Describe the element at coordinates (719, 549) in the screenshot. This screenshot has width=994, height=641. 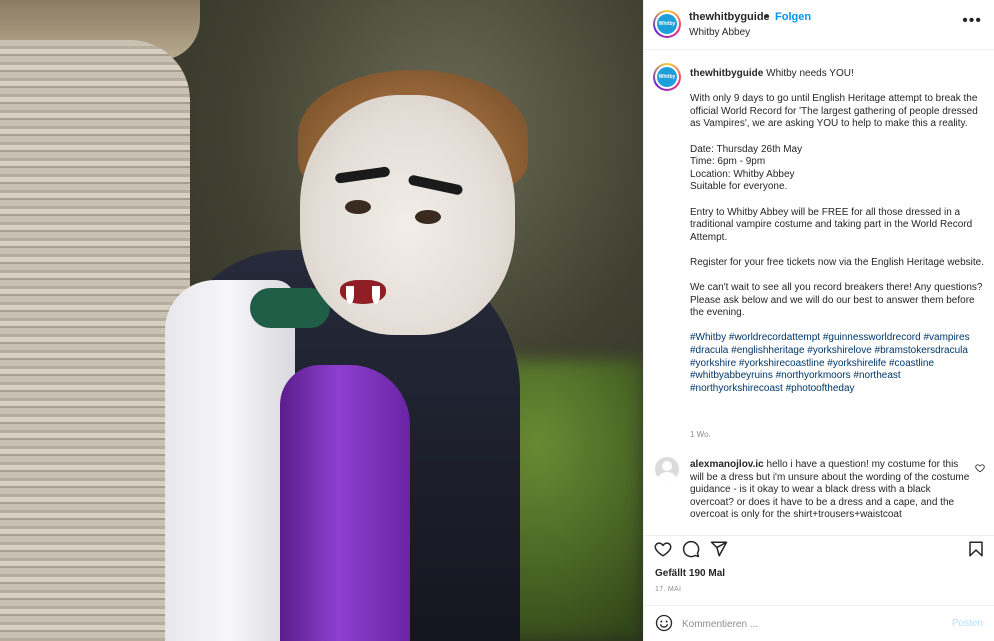
I see `share-icon` at that location.